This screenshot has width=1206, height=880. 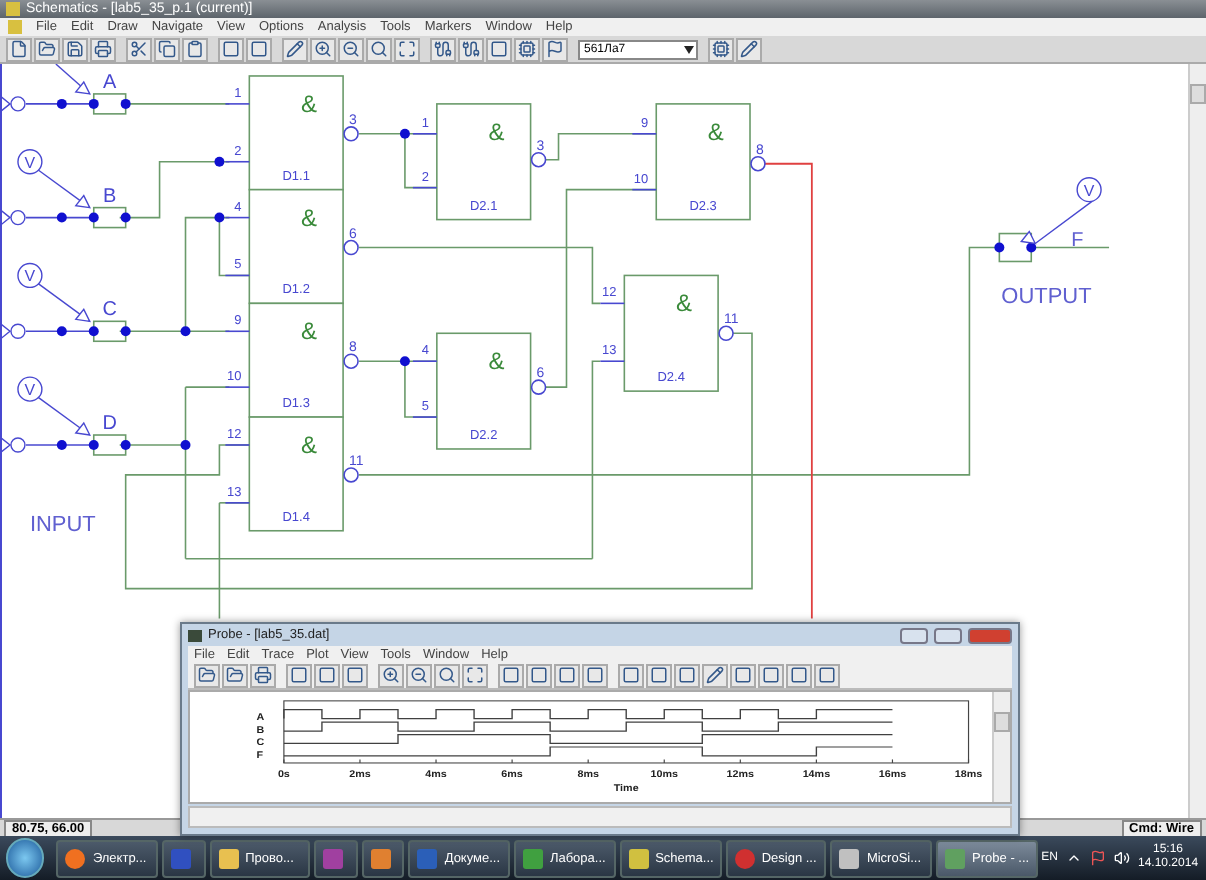 I want to click on input-label: D, so click(x=109, y=424).